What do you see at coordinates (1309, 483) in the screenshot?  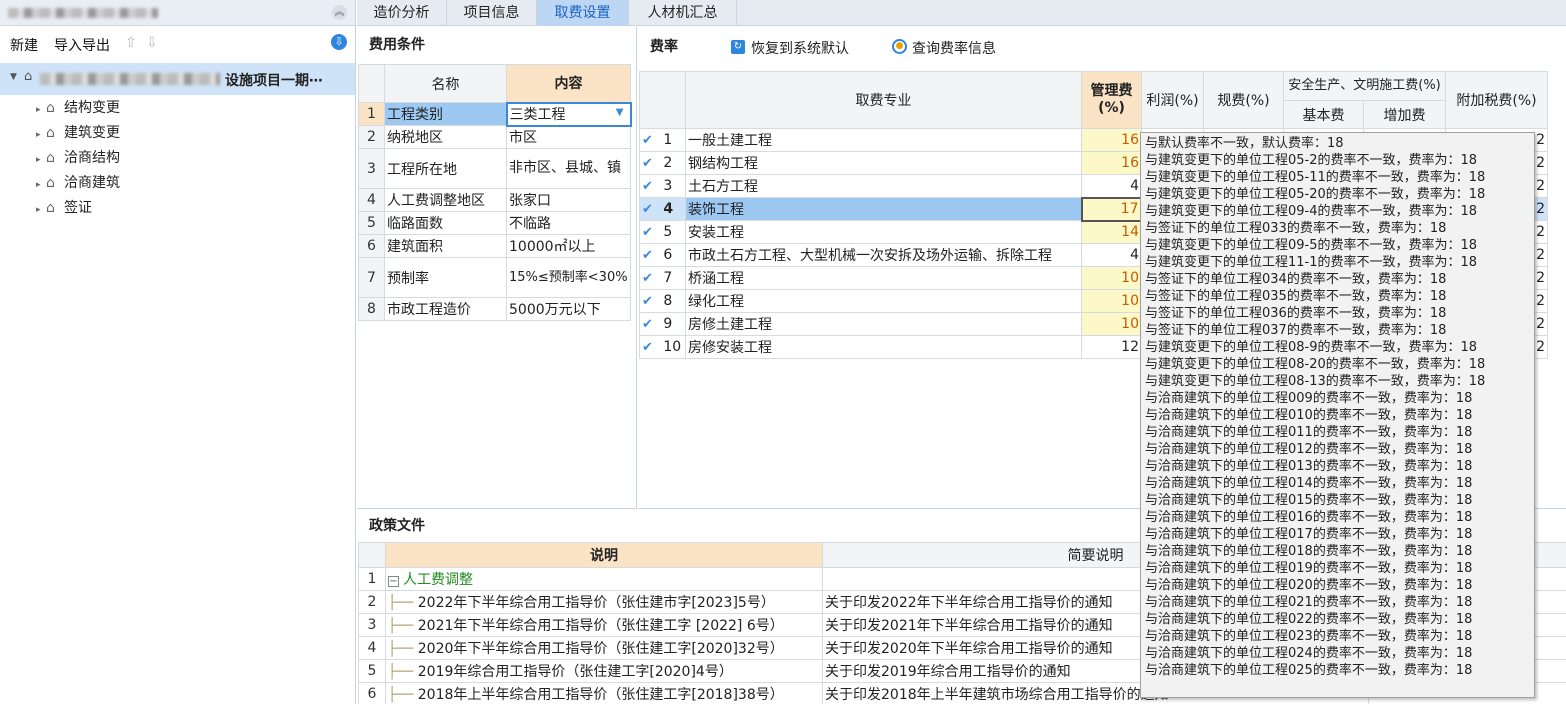 I see `tooltip-line: 与洽商建筑下的单位工程014的费率不一致，费率为：18` at bounding box center [1309, 483].